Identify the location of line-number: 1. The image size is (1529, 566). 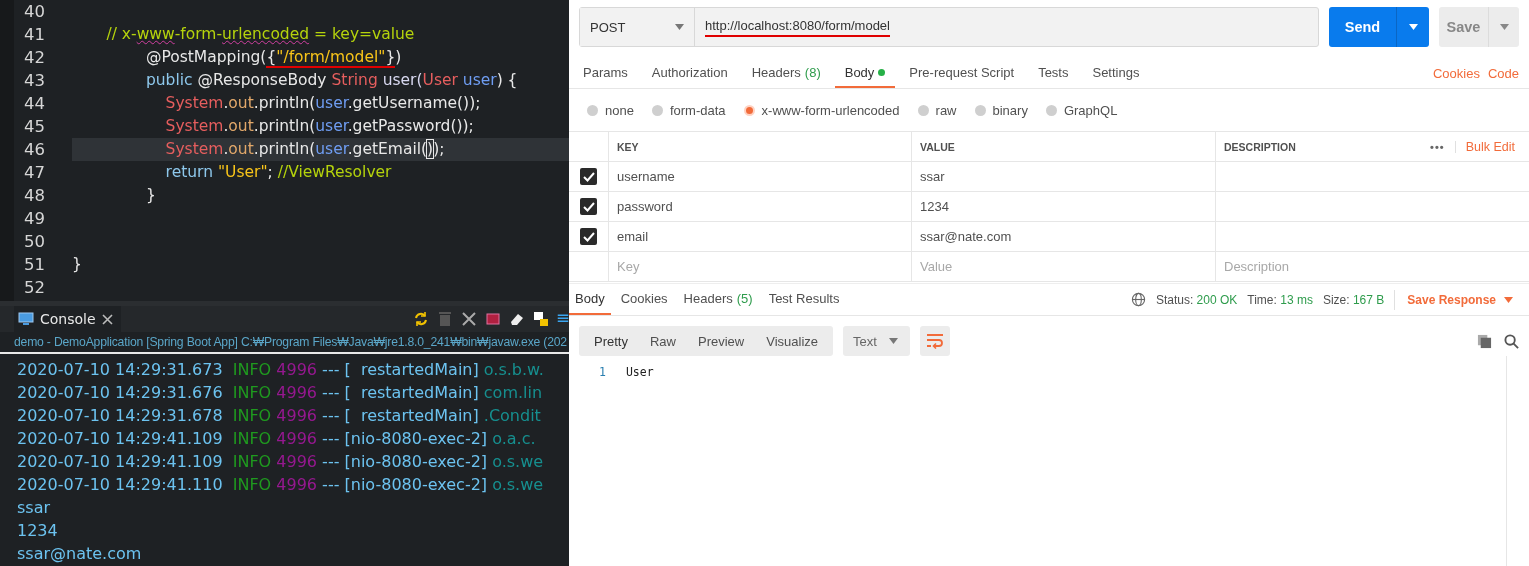
(602, 372).